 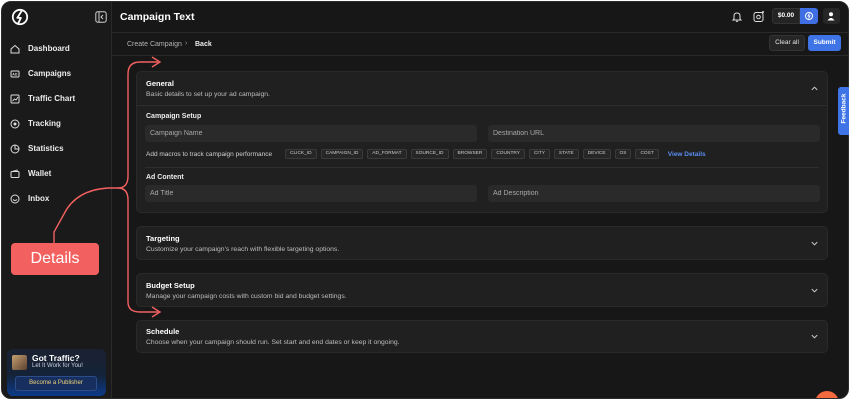 I want to click on target-icon, so click(x=15, y=123).